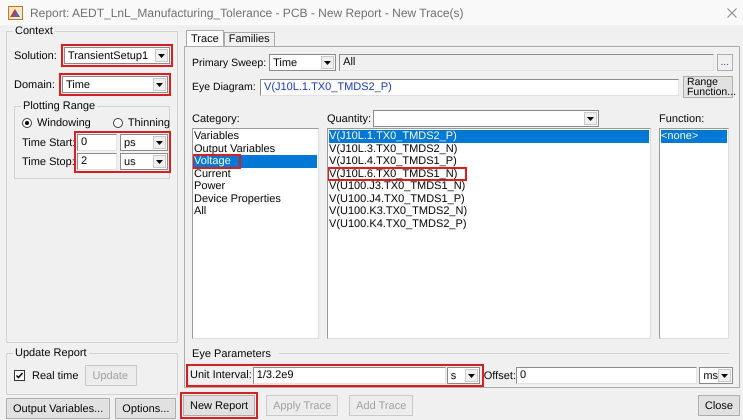  What do you see at coordinates (144, 161) in the screenshot?
I see `time-stop-unit-dropdown: us` at bounding box center [144, 161].